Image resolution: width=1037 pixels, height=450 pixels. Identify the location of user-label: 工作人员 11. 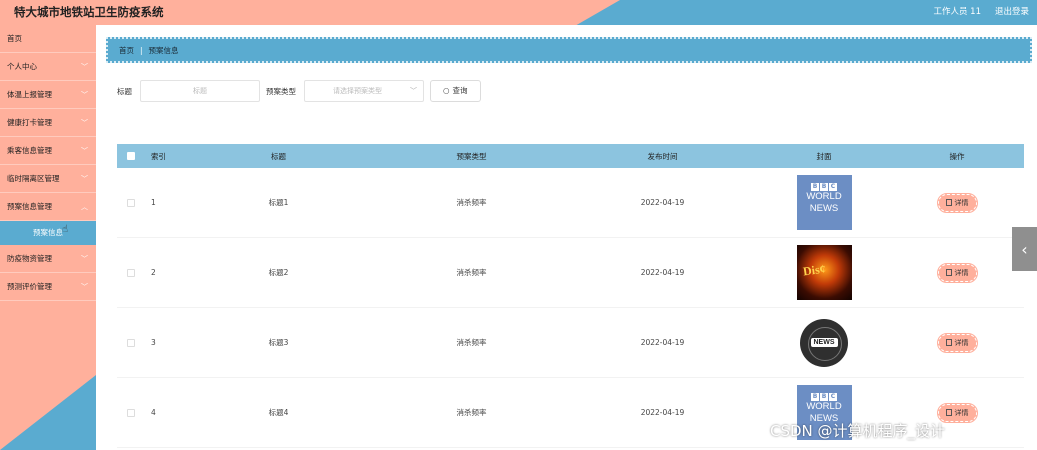
(957, 11).